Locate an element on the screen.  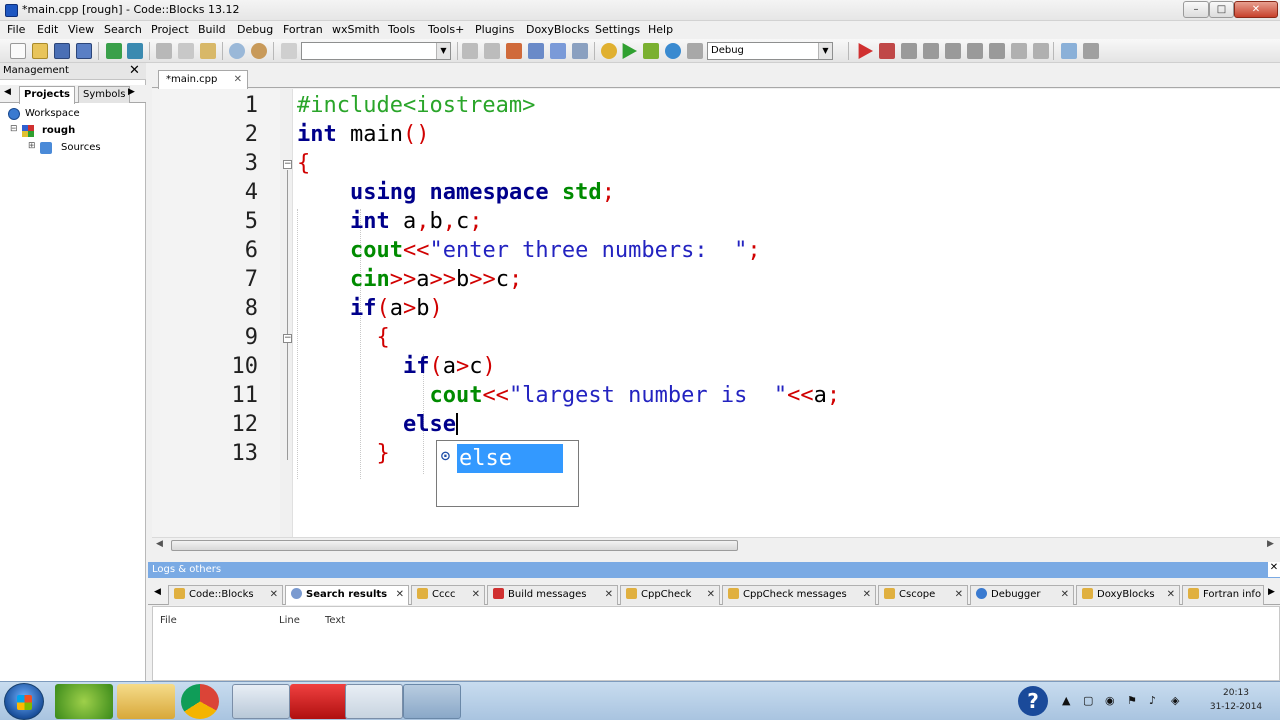
screen-recorder-icon is located at coordinates (319, 701).